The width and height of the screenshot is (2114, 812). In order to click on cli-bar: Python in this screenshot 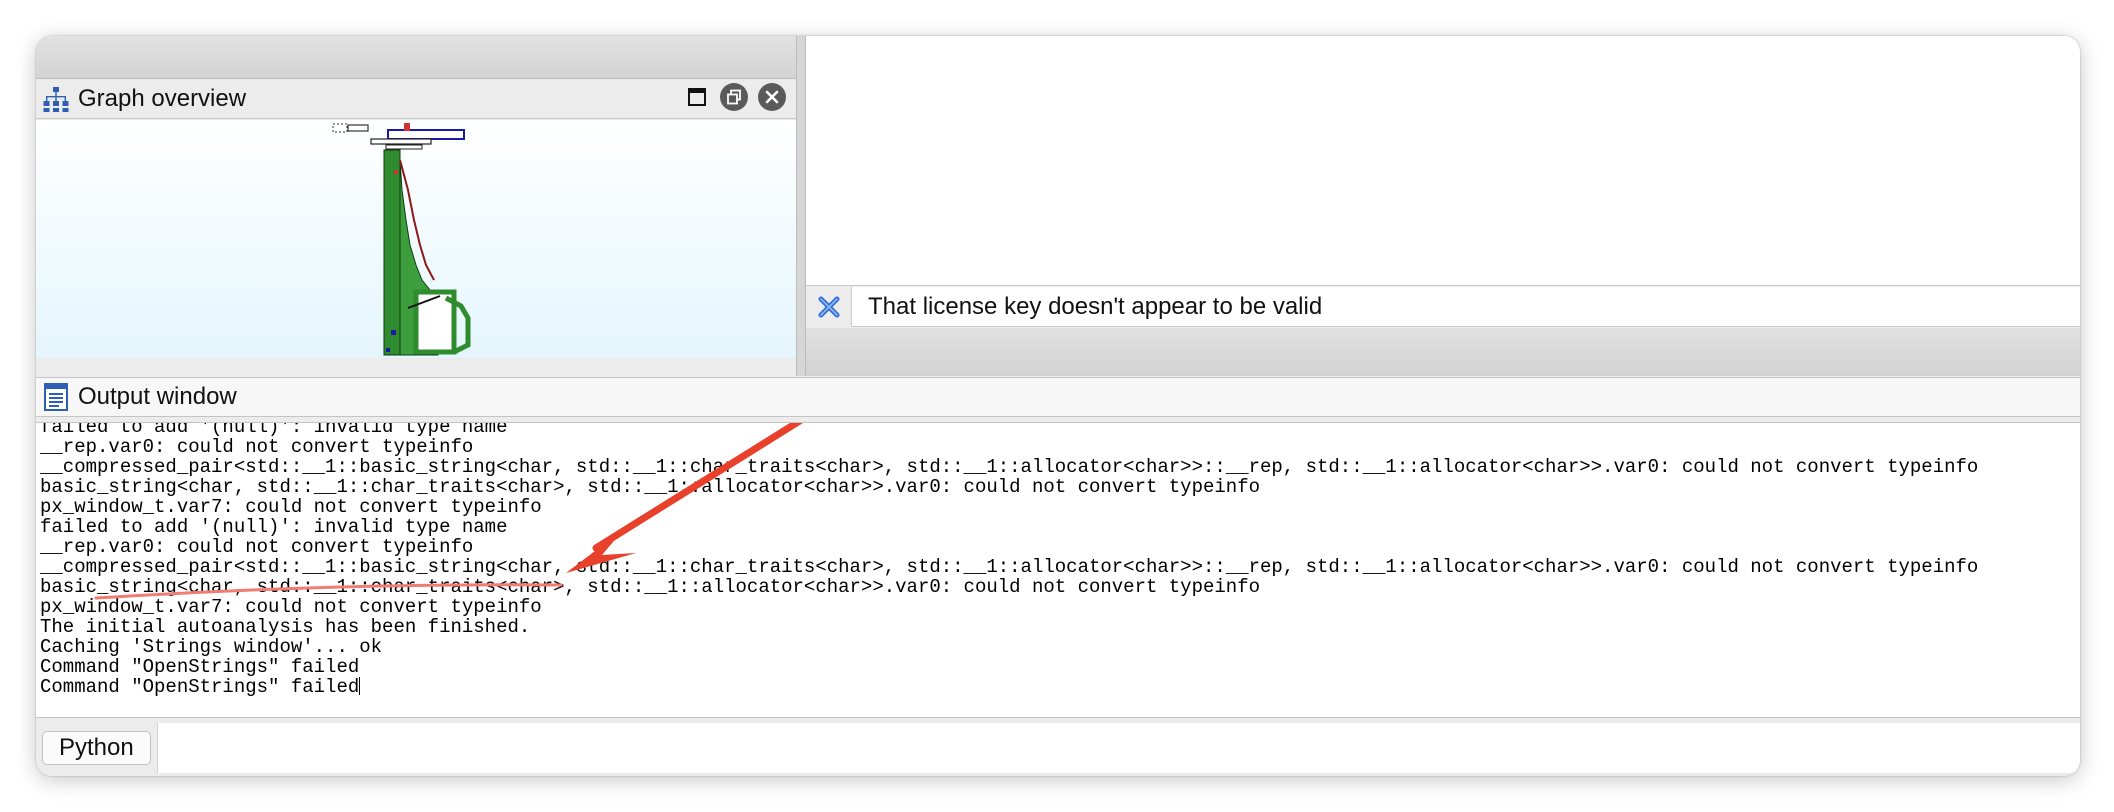, I will do `click(1058, 748)`.